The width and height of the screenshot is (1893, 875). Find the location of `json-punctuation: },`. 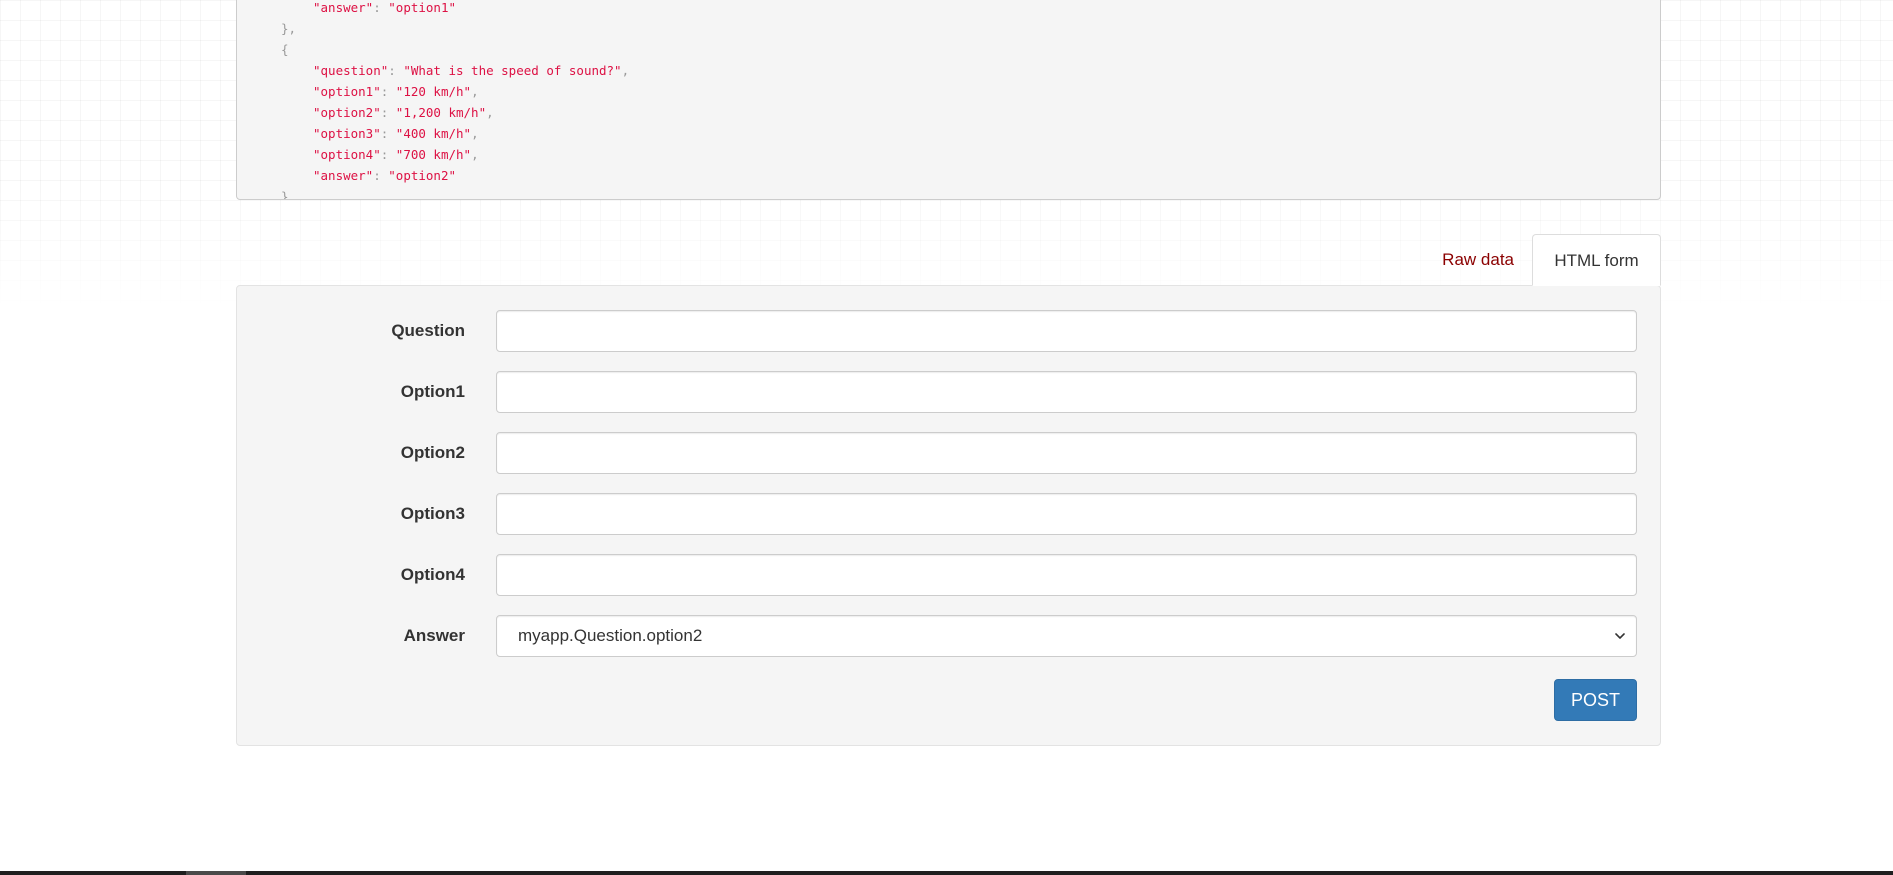

json-punctuation: }, is located at coordinates (289, 28).